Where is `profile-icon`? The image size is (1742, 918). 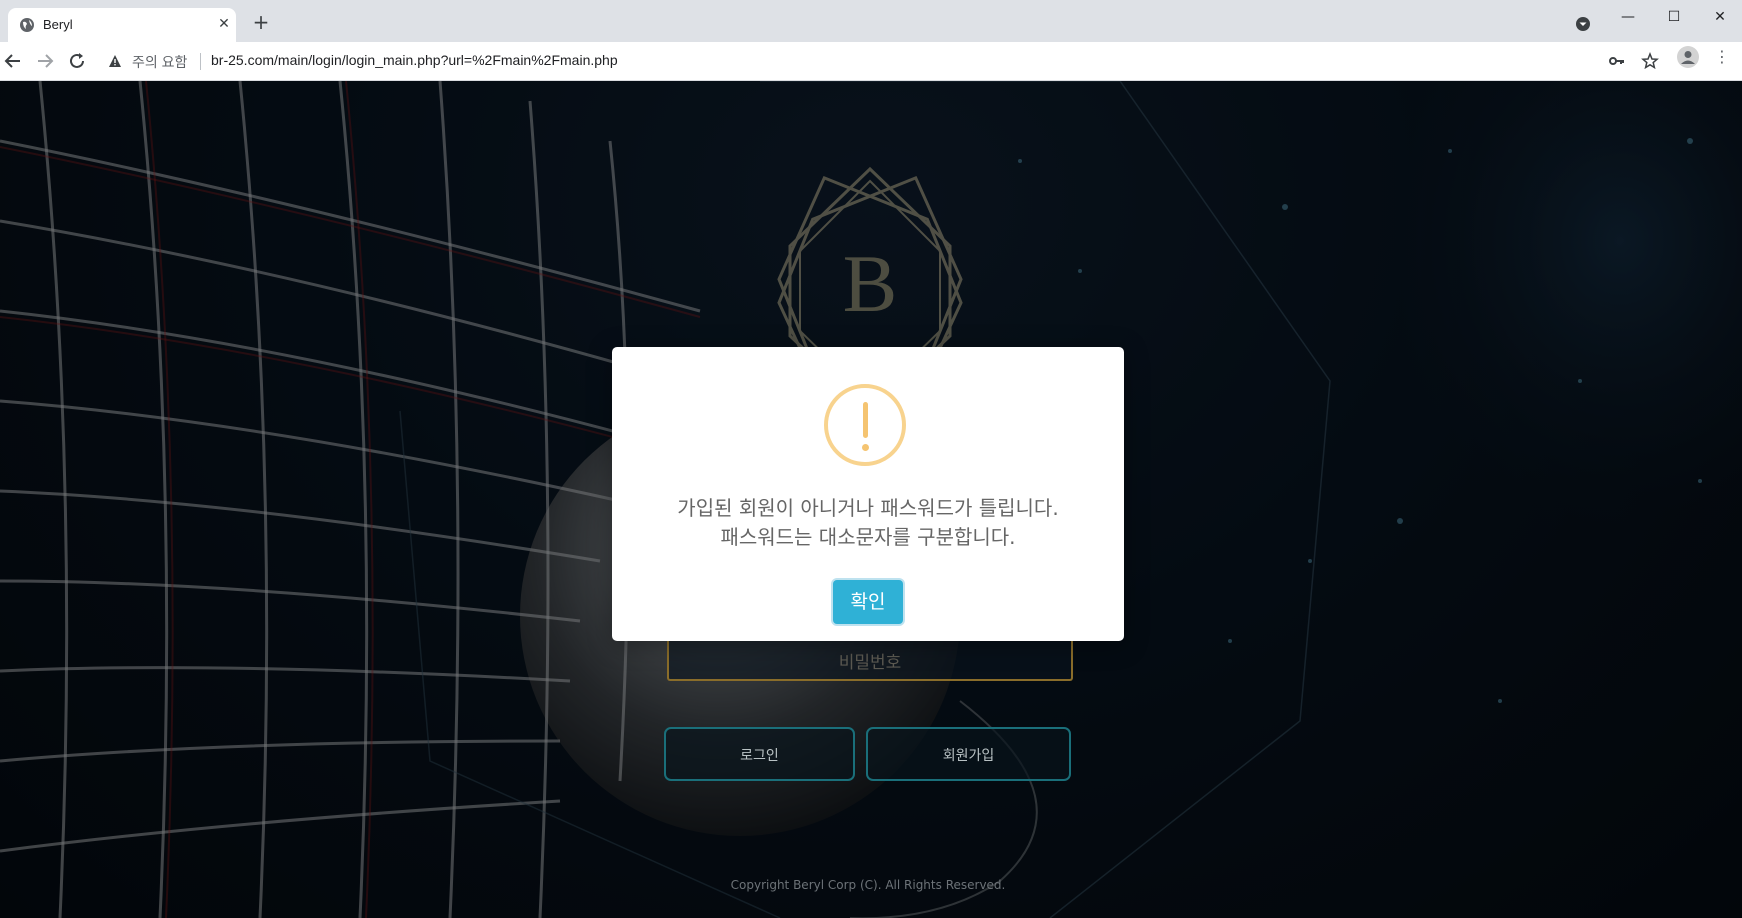 profile-icon is located at coordinates (1688, 57).